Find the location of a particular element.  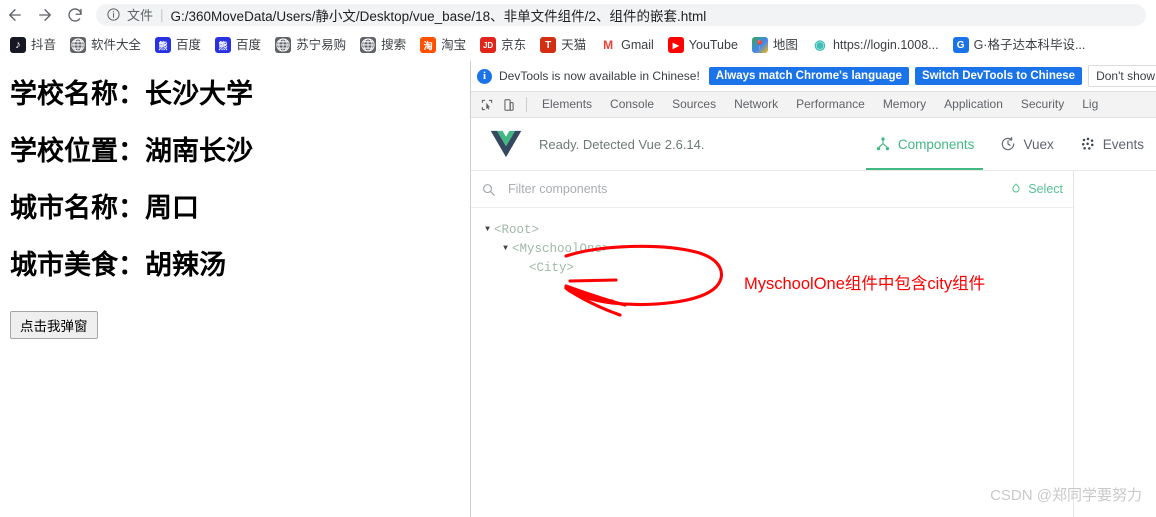

url-scheme-label: 文件 is located at coordinates (140, 15).